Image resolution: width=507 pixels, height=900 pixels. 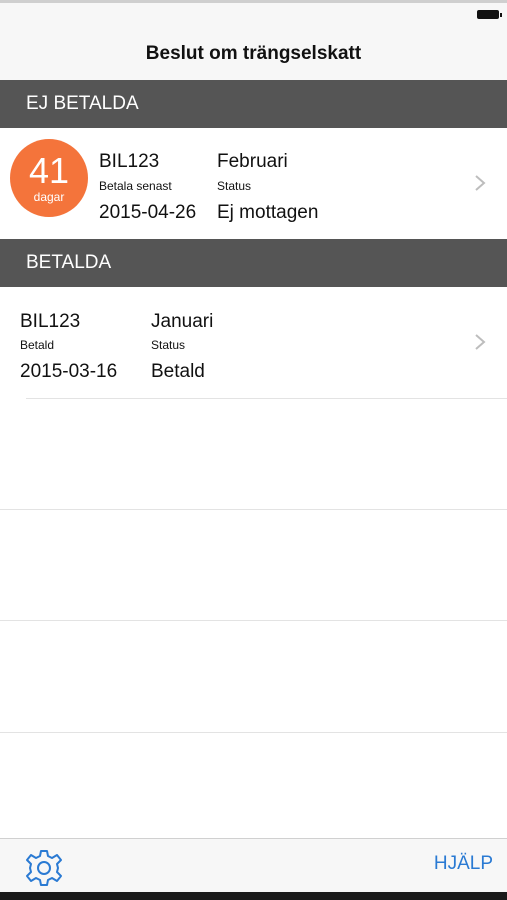 I want to click on help-button: HJÄLP, so click(x=463, y=864).